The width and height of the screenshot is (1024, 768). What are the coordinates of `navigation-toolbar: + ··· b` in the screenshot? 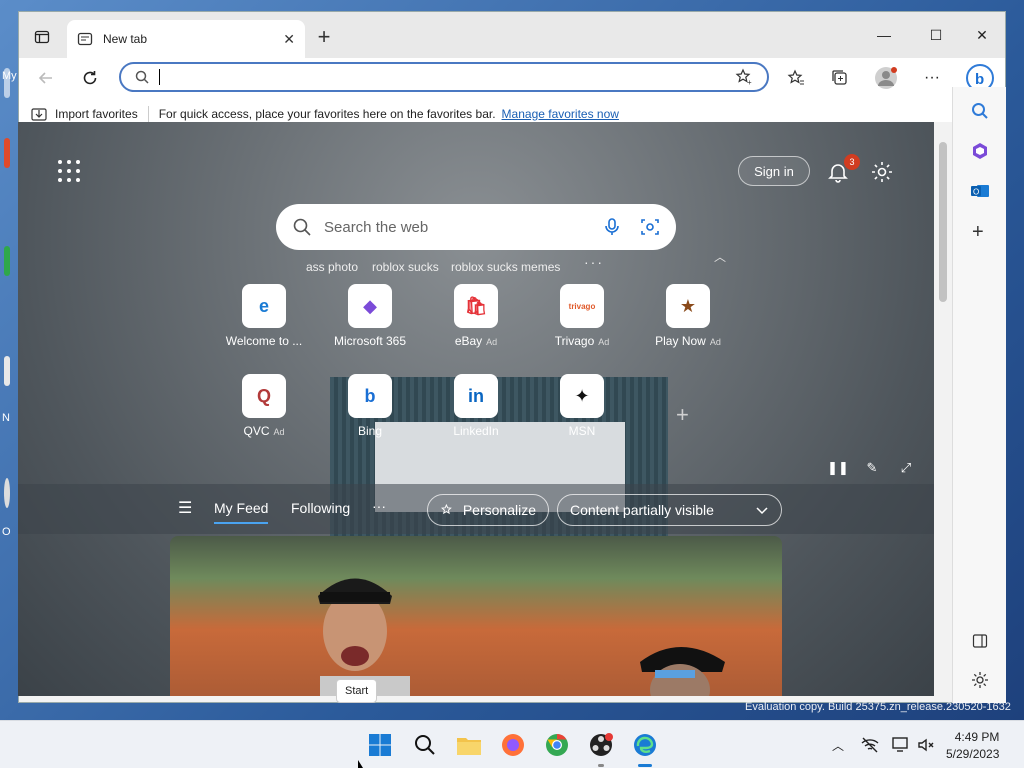 It's located at (512, 78).